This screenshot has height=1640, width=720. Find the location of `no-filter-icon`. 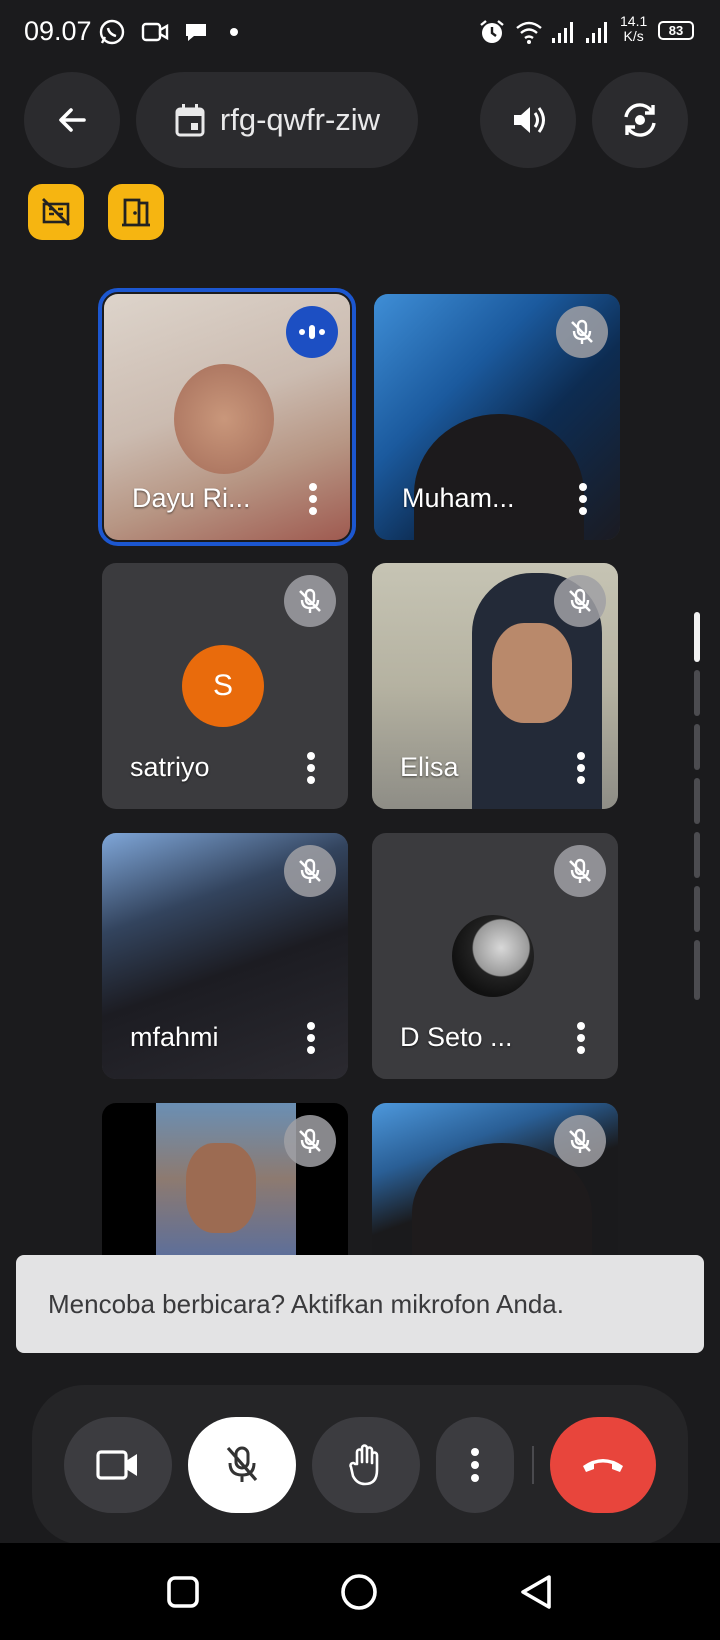

no-filter-icon is located at coordinates (56, 212).